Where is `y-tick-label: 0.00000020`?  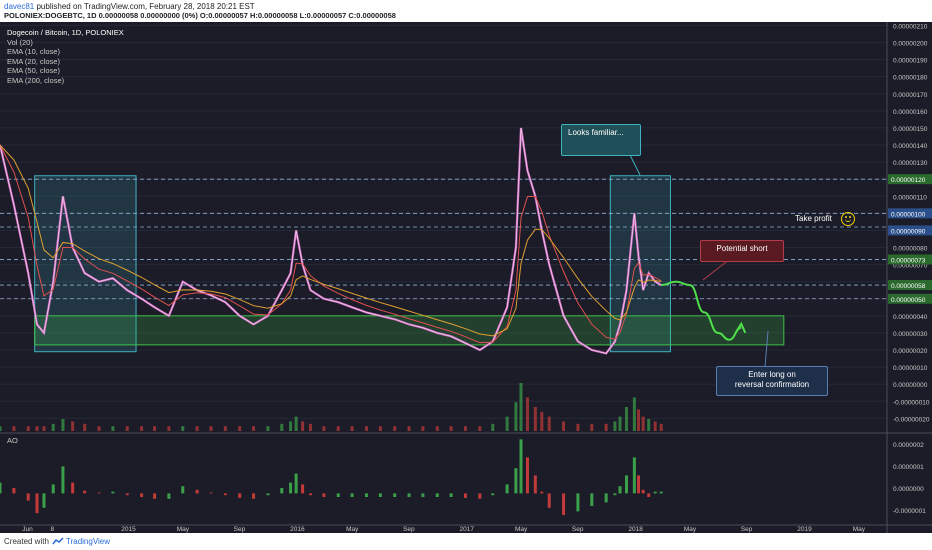
y-tick-label: 0.00000020 is located at coordinates (910, 351).